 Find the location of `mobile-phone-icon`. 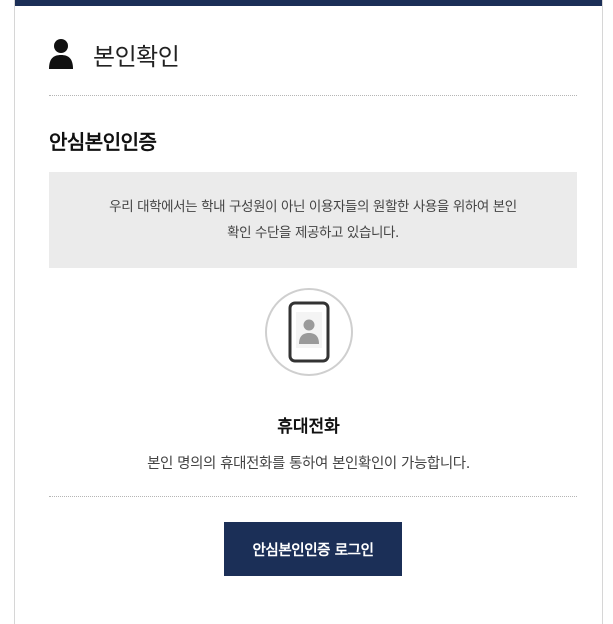

mobile-phone-icon is located at coordinates (309, 332).